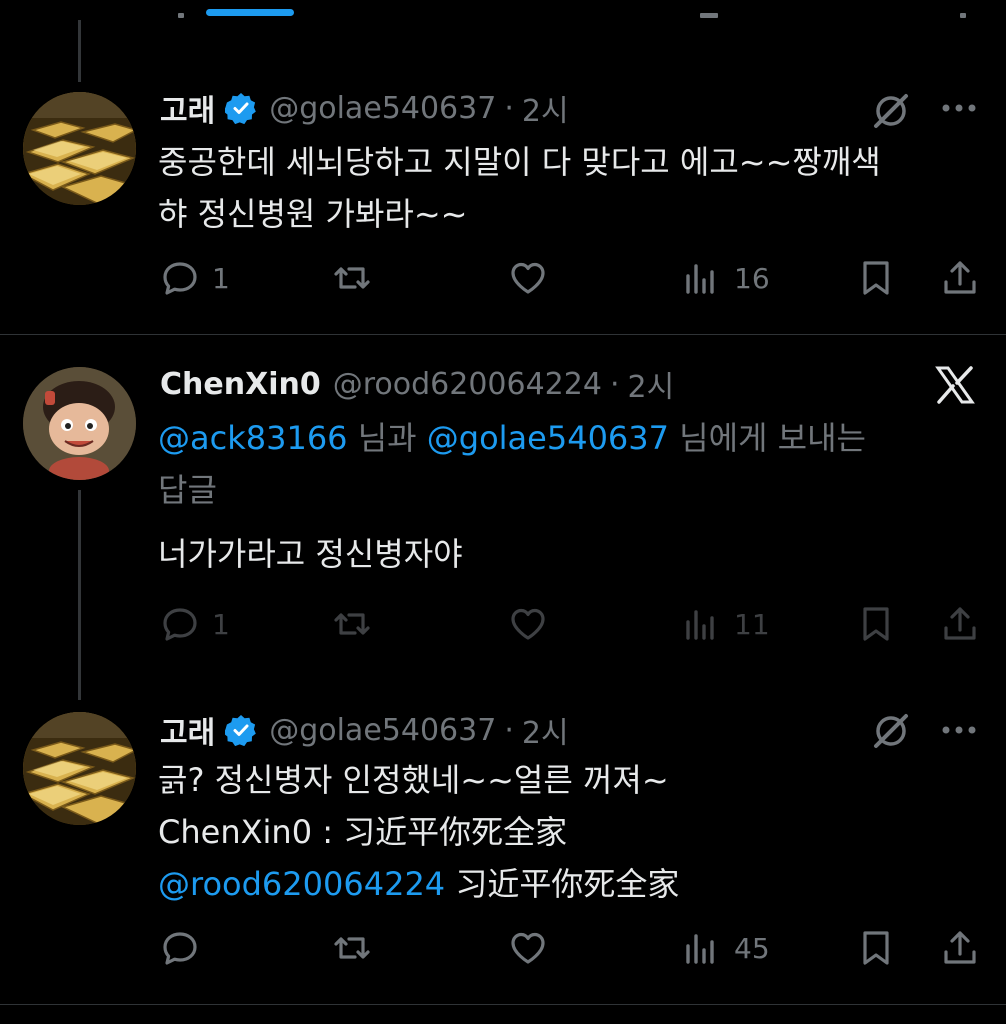 The height and width of the screenshot is (1024, 1006). What do you see at coordinates (310, 554) in the screenshot?
I see `tweet-text-line: 너가가라고 정신병자야` at bounding box center [310, 554].